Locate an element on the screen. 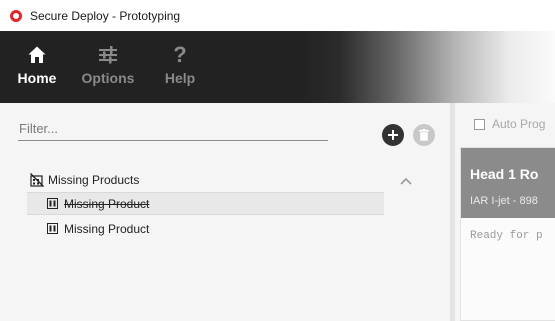 Image resolution: width=555 pixels, height=321 pixels. head-status: Ready for p is located at coordinates (506, 236).